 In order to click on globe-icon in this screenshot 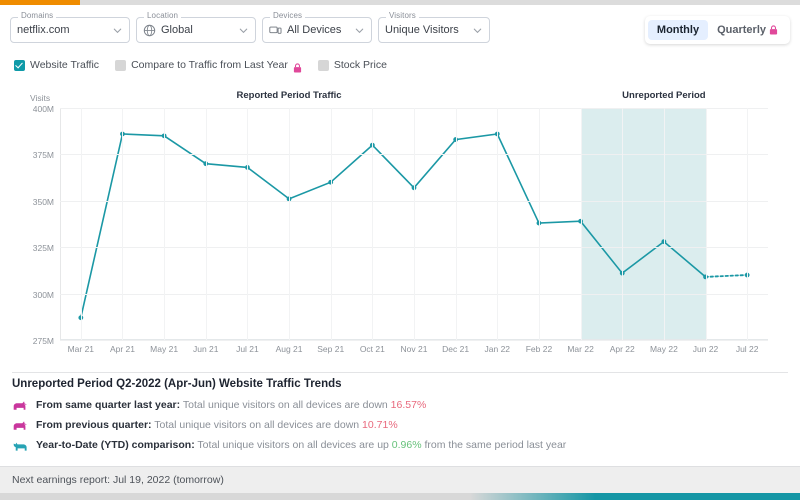, I will do `click(149, 30)`.